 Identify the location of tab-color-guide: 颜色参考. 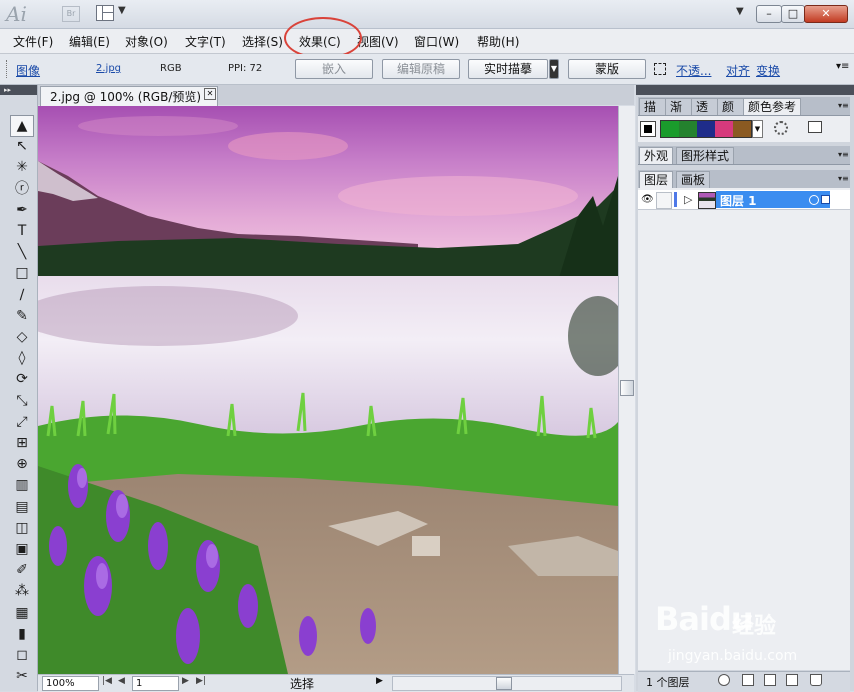
(772, 106).